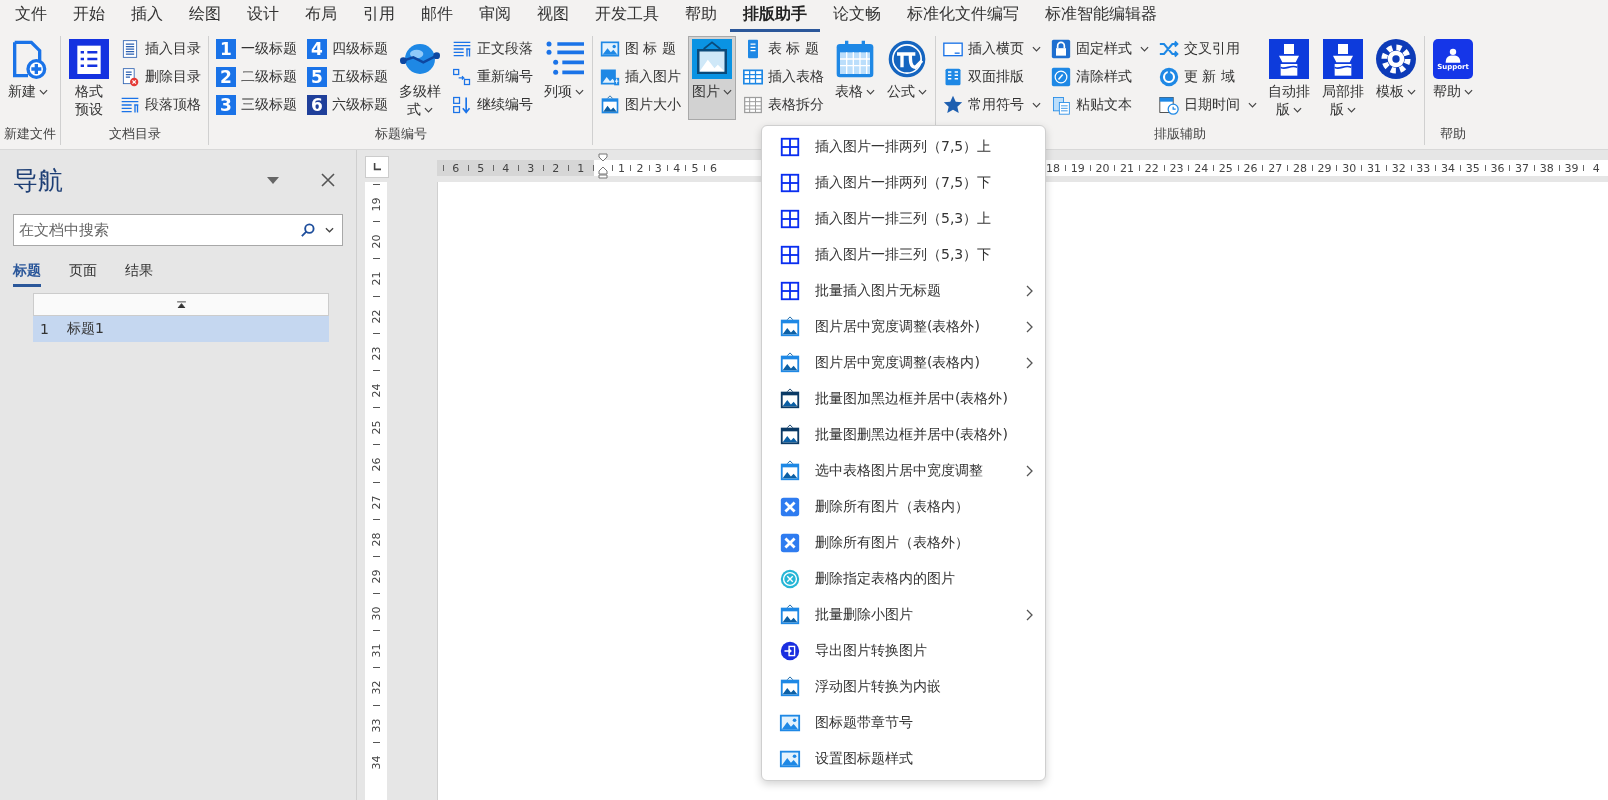  I want to click on group-label: 文档目录, so click(134, 134).